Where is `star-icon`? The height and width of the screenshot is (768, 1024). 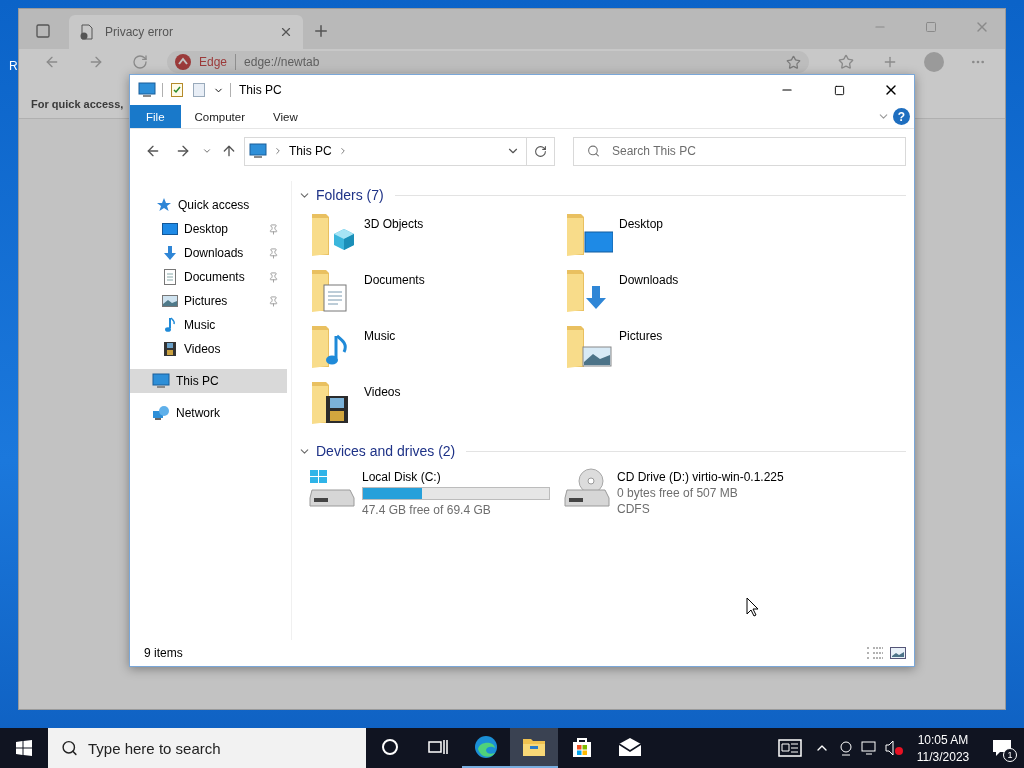 star-icon is located at coordinates (164, 205).